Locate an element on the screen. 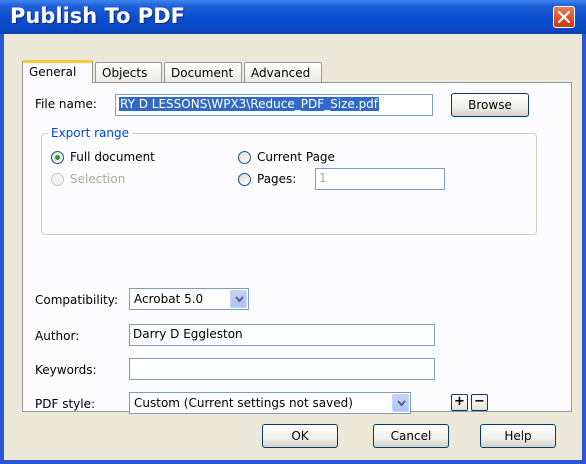 The height and width of the screenshot is (464, 586). keywords-input is located at coordinates (282, 369).